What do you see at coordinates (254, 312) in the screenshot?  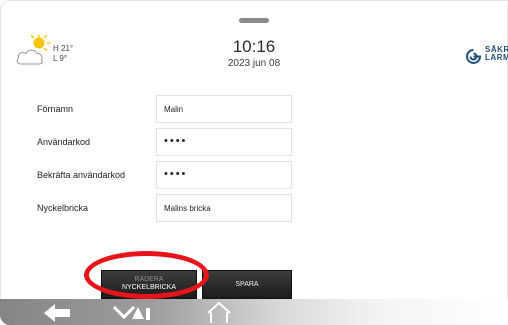 I see `bottom-nav` at bounding box center [254, 312].